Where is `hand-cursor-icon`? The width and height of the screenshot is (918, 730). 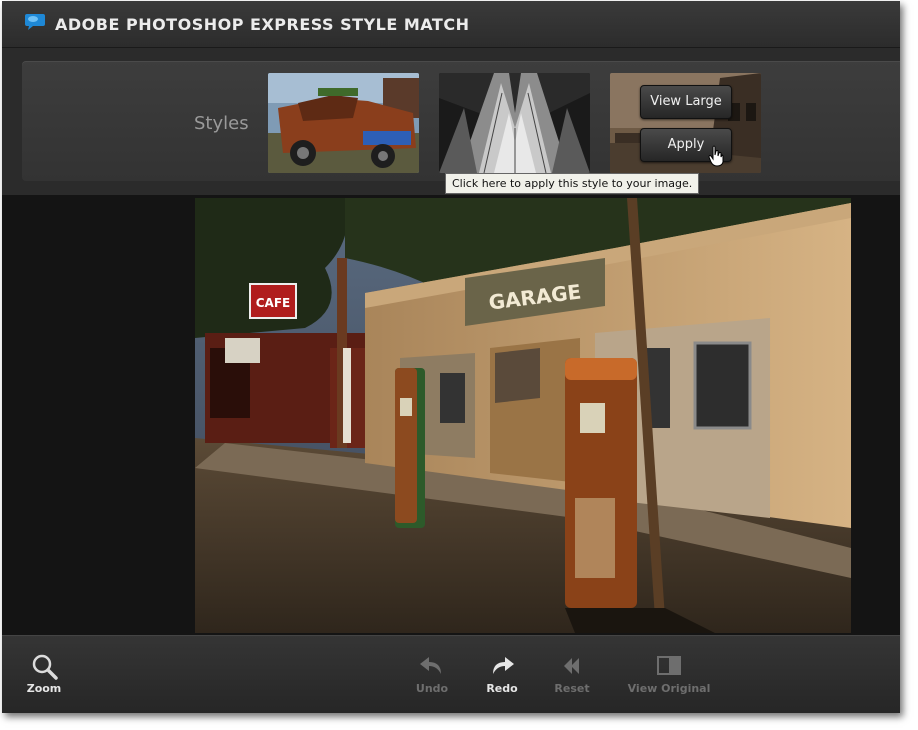
hand-cursor-icon is located at coordinates (716, 156).